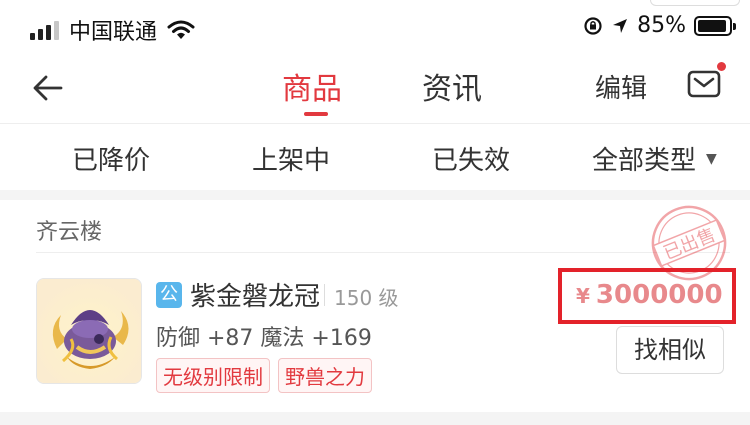 The width and height of the screenshot is (750, 425). What do you see at coordinates (583, 296) in the screenshot?
I see `currency-symbol: ¥` at bounding box center [583, 296].